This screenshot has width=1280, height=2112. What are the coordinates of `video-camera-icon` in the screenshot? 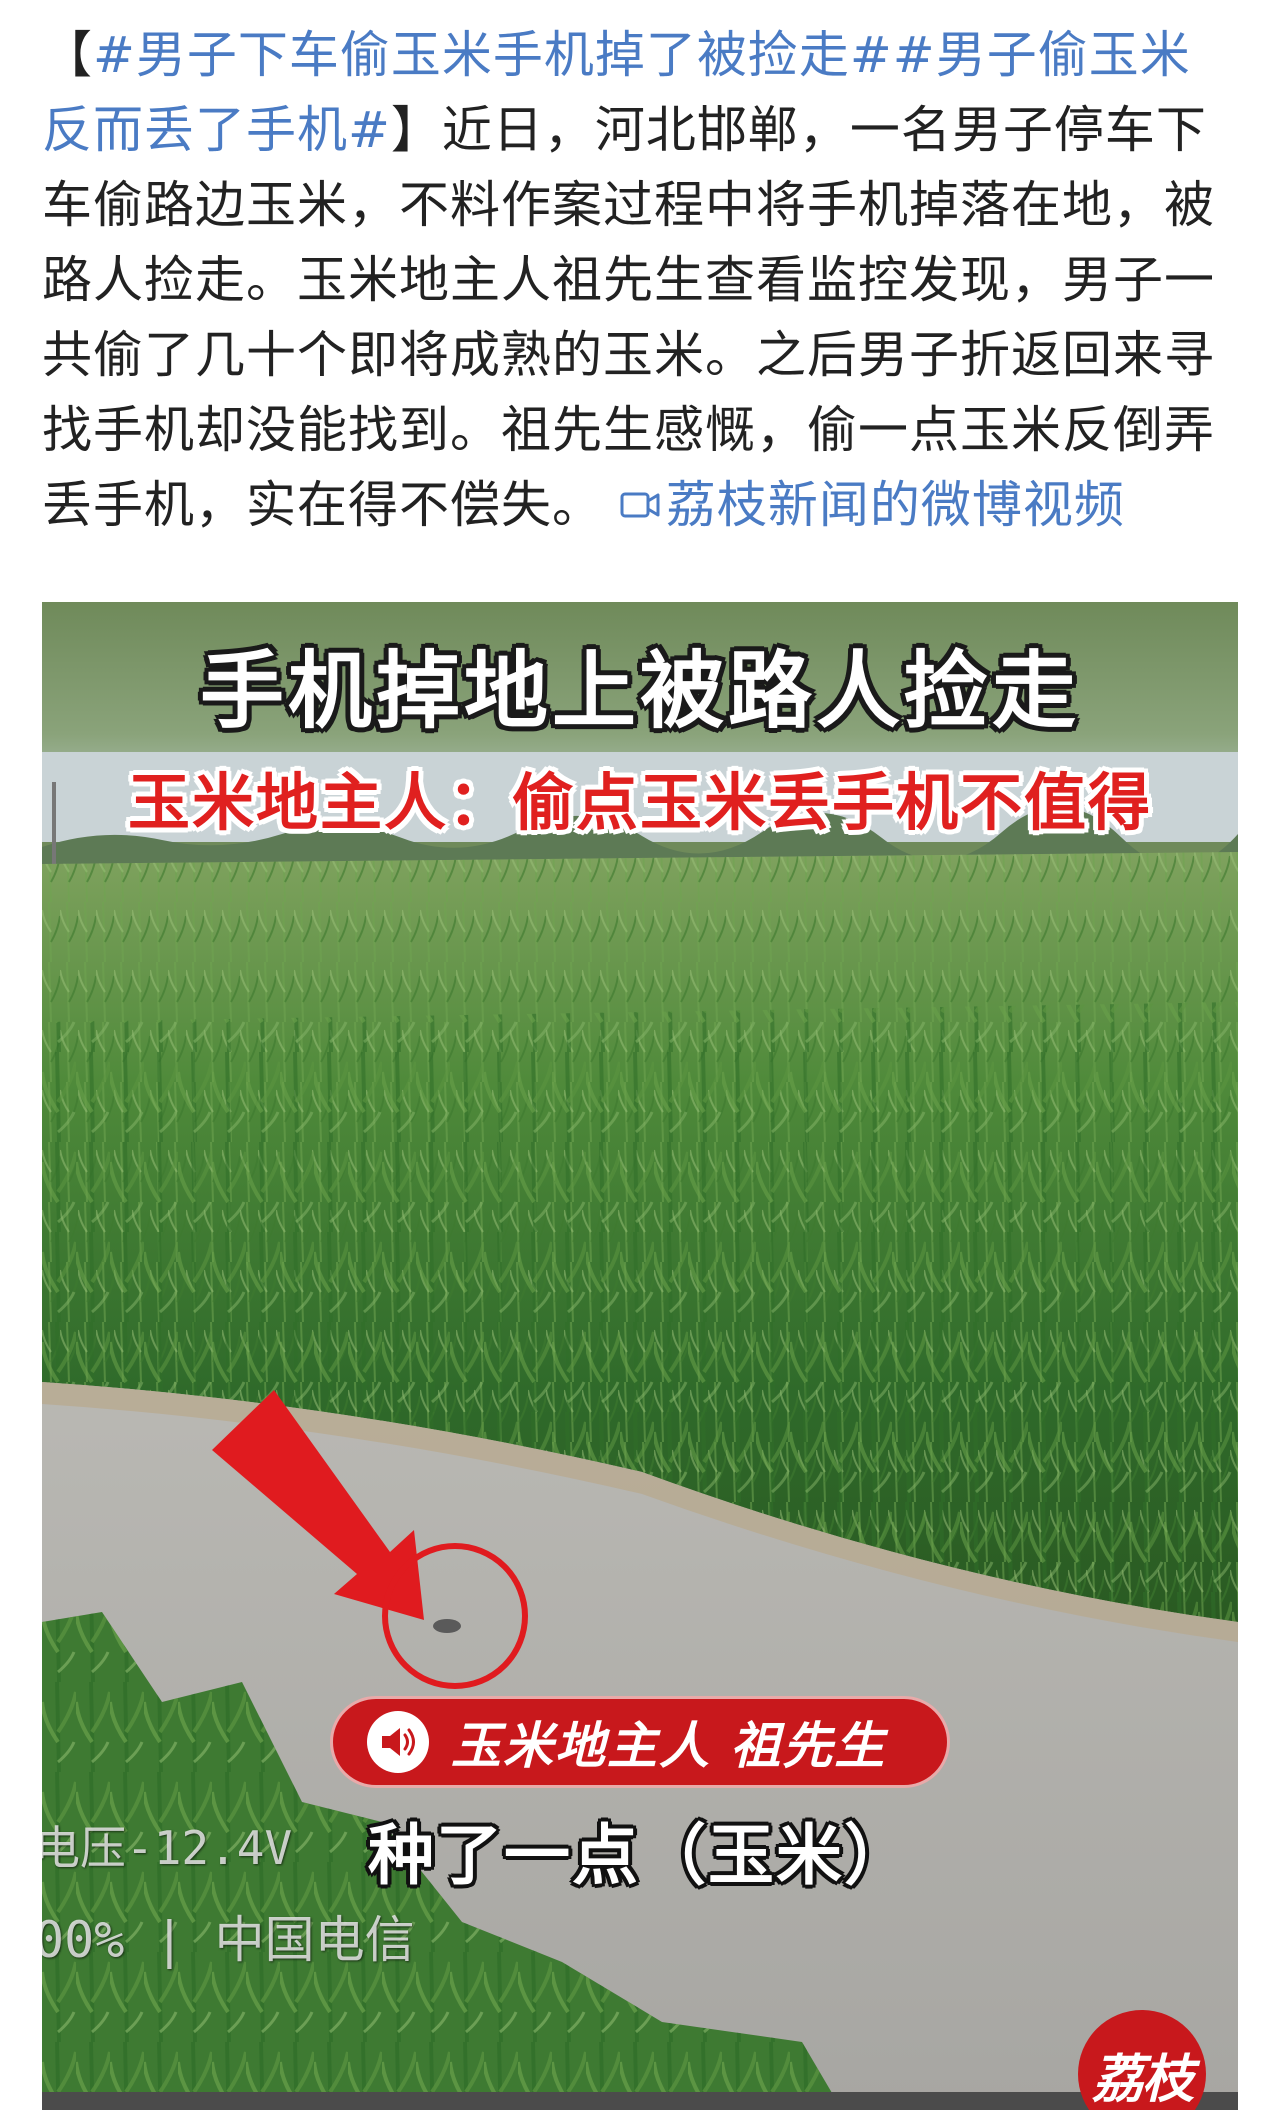 It's located at (640, 504).